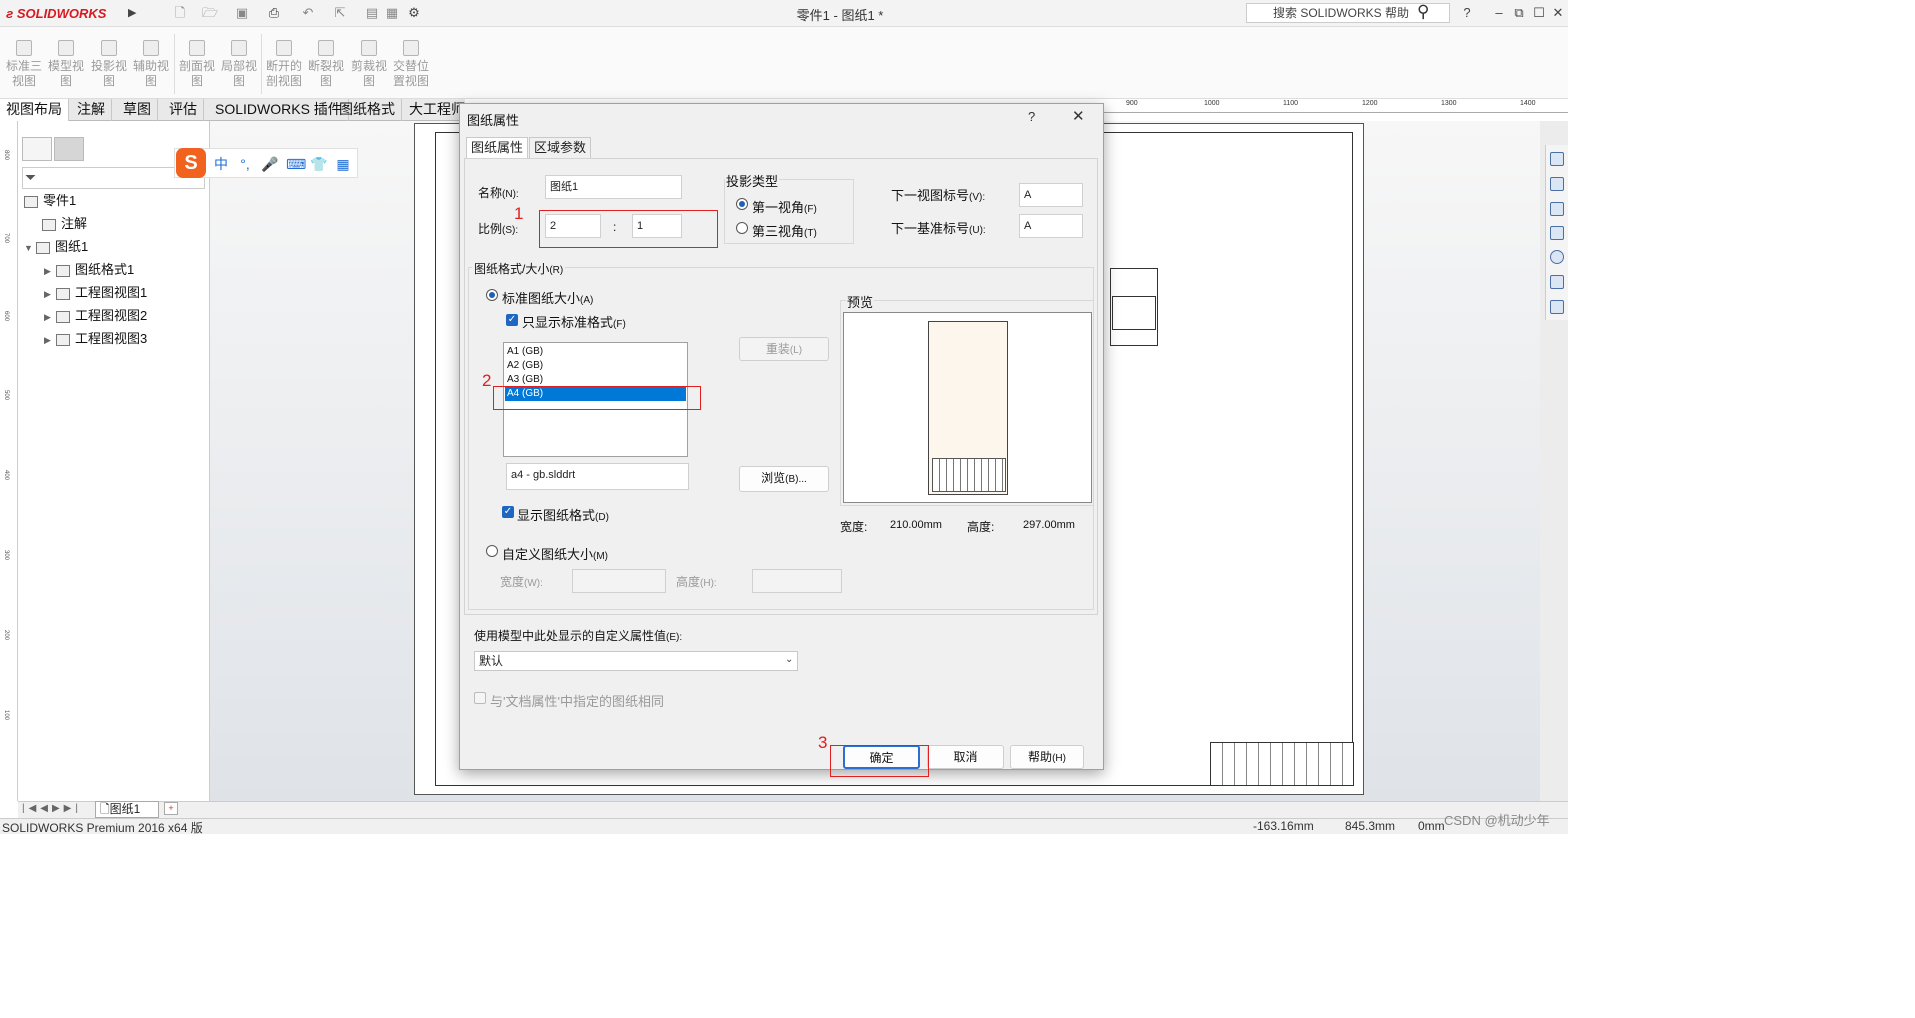 The height and width of the screenshot is (1018, 1915). What do you see at coordinates (508, 512) in the screenshot?
I see `show-format-checkbox: ✓` at bounding box center [508, 512].